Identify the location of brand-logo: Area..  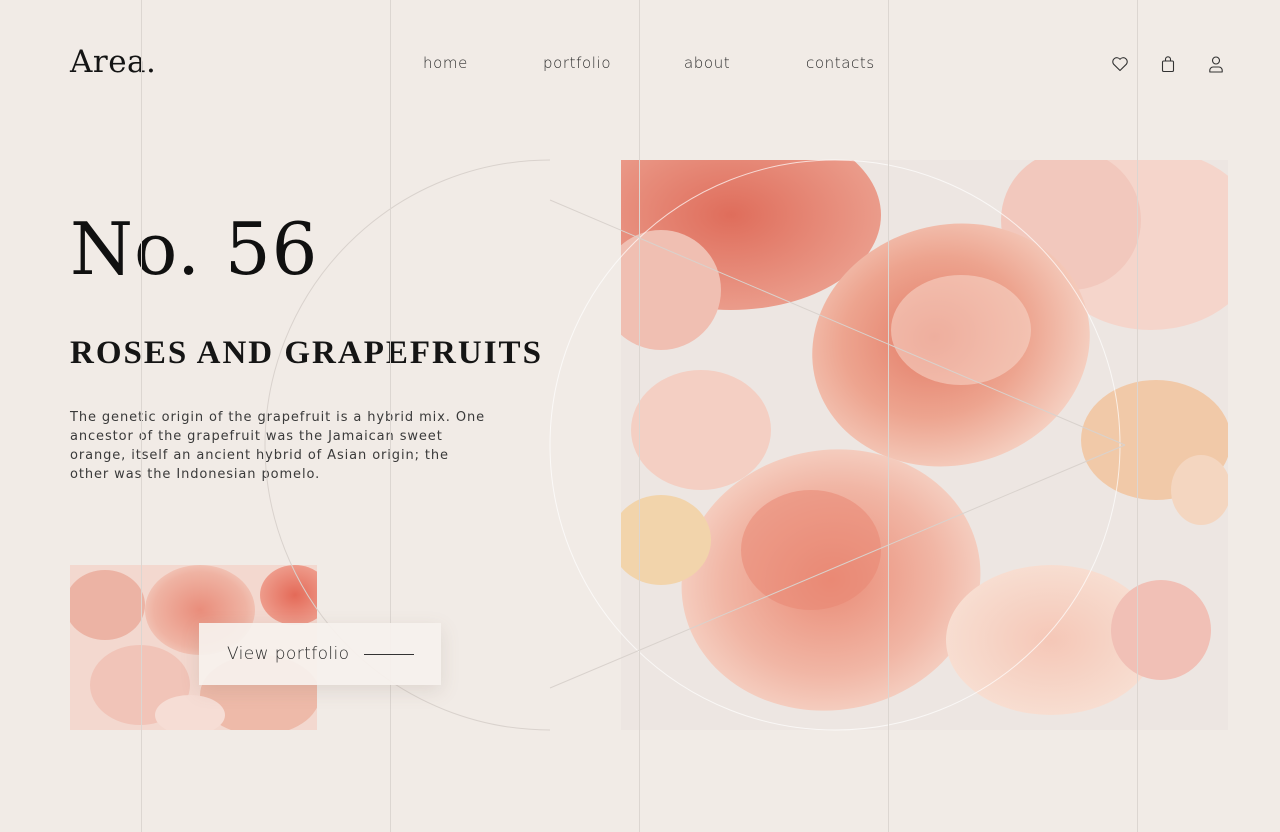
(113, 62).